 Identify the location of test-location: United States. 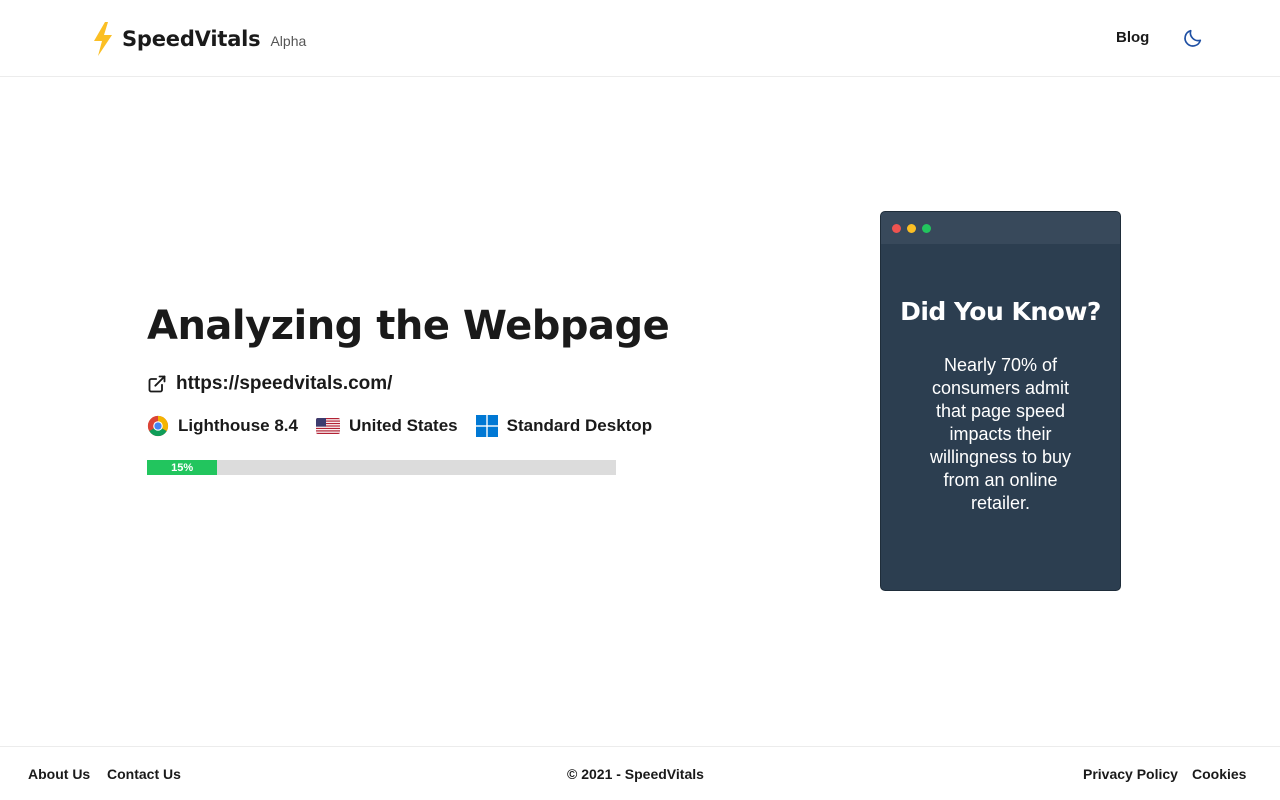
(386, 426).